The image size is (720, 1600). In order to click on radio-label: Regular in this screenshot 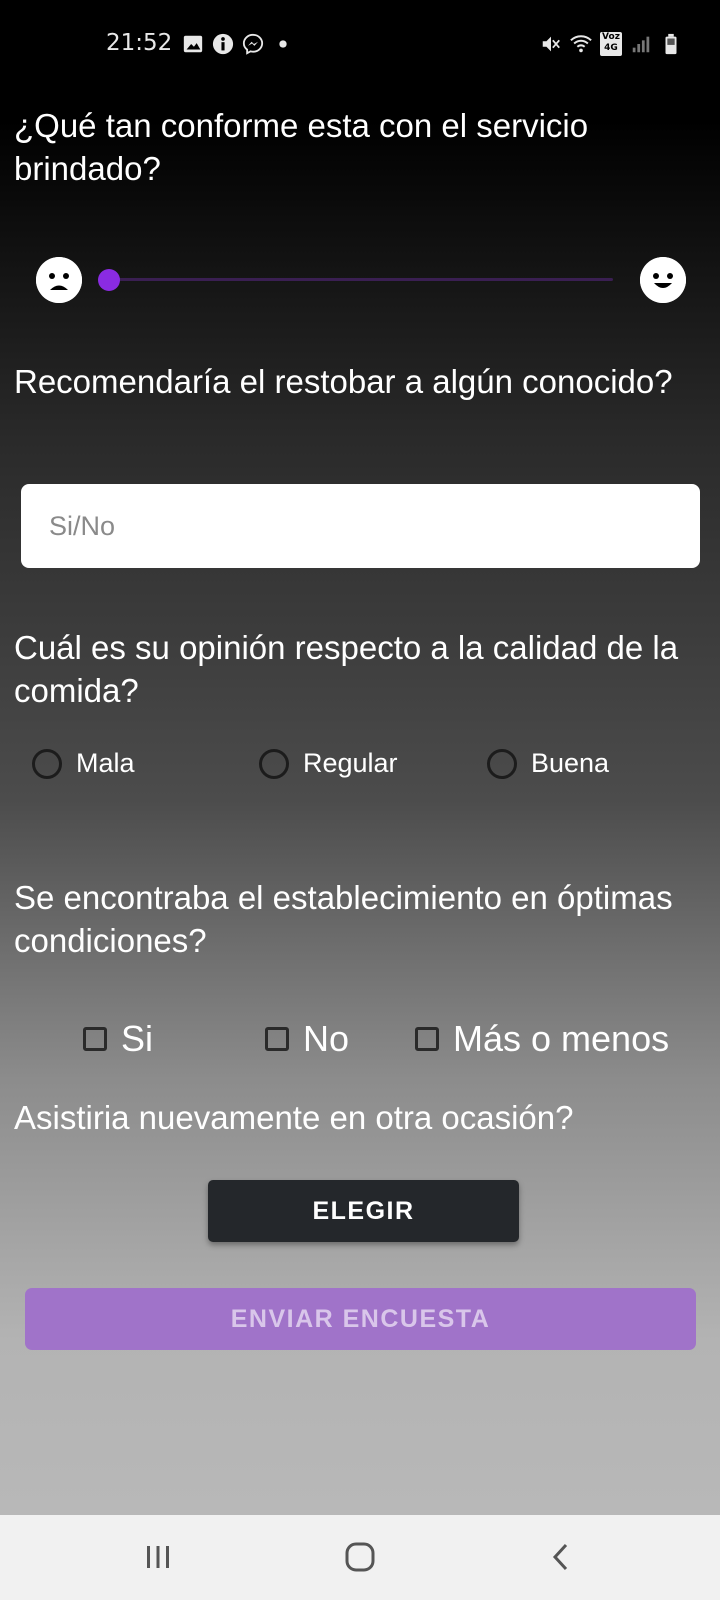, I will do `click(350, 763)`.